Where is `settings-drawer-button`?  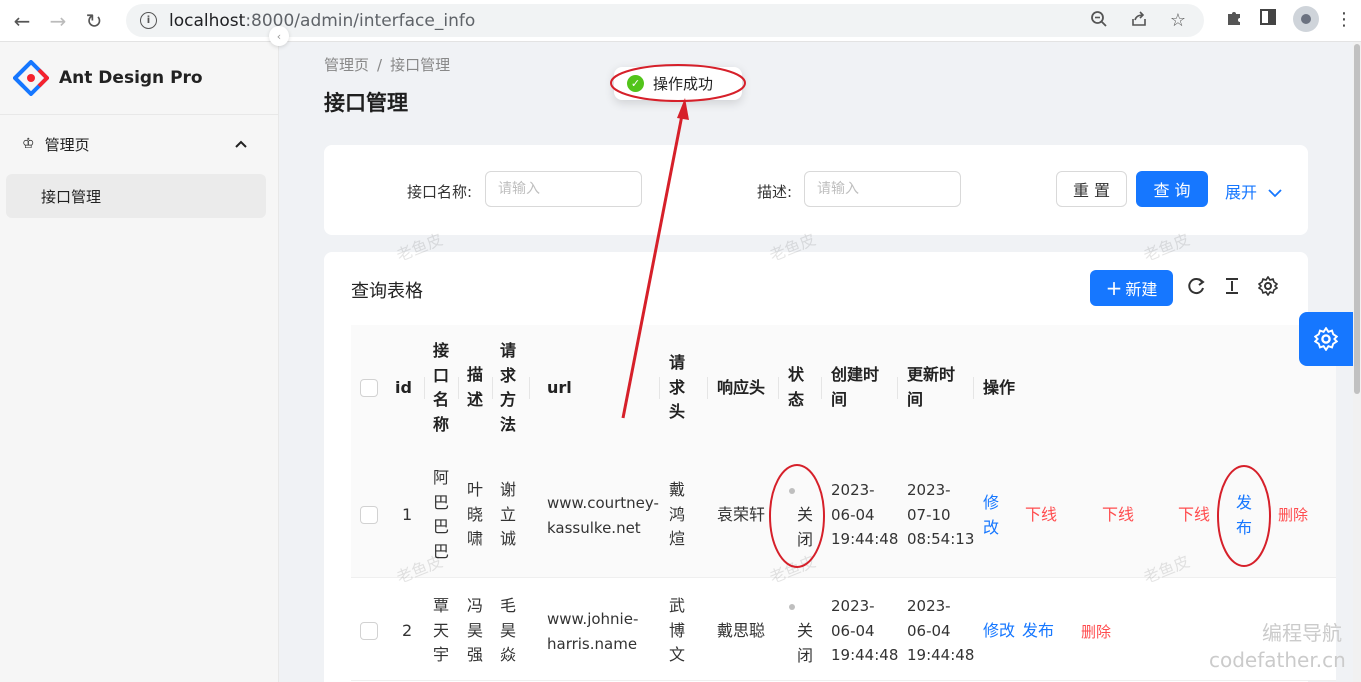
settings-drawer-button is located at coordinates (1326, 339).